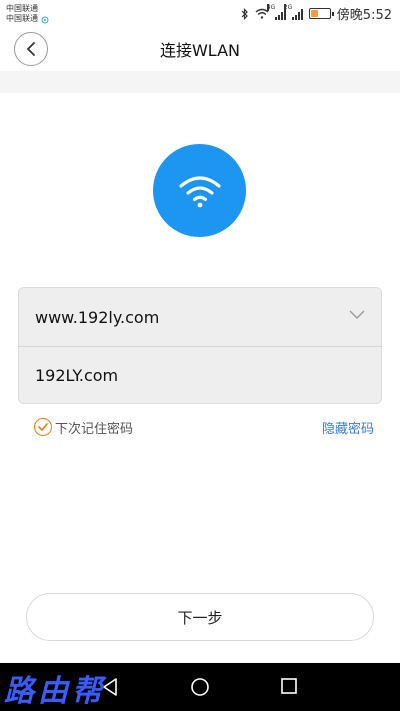  I want to click on page-title: 连接WLAN, so click(200, 50).